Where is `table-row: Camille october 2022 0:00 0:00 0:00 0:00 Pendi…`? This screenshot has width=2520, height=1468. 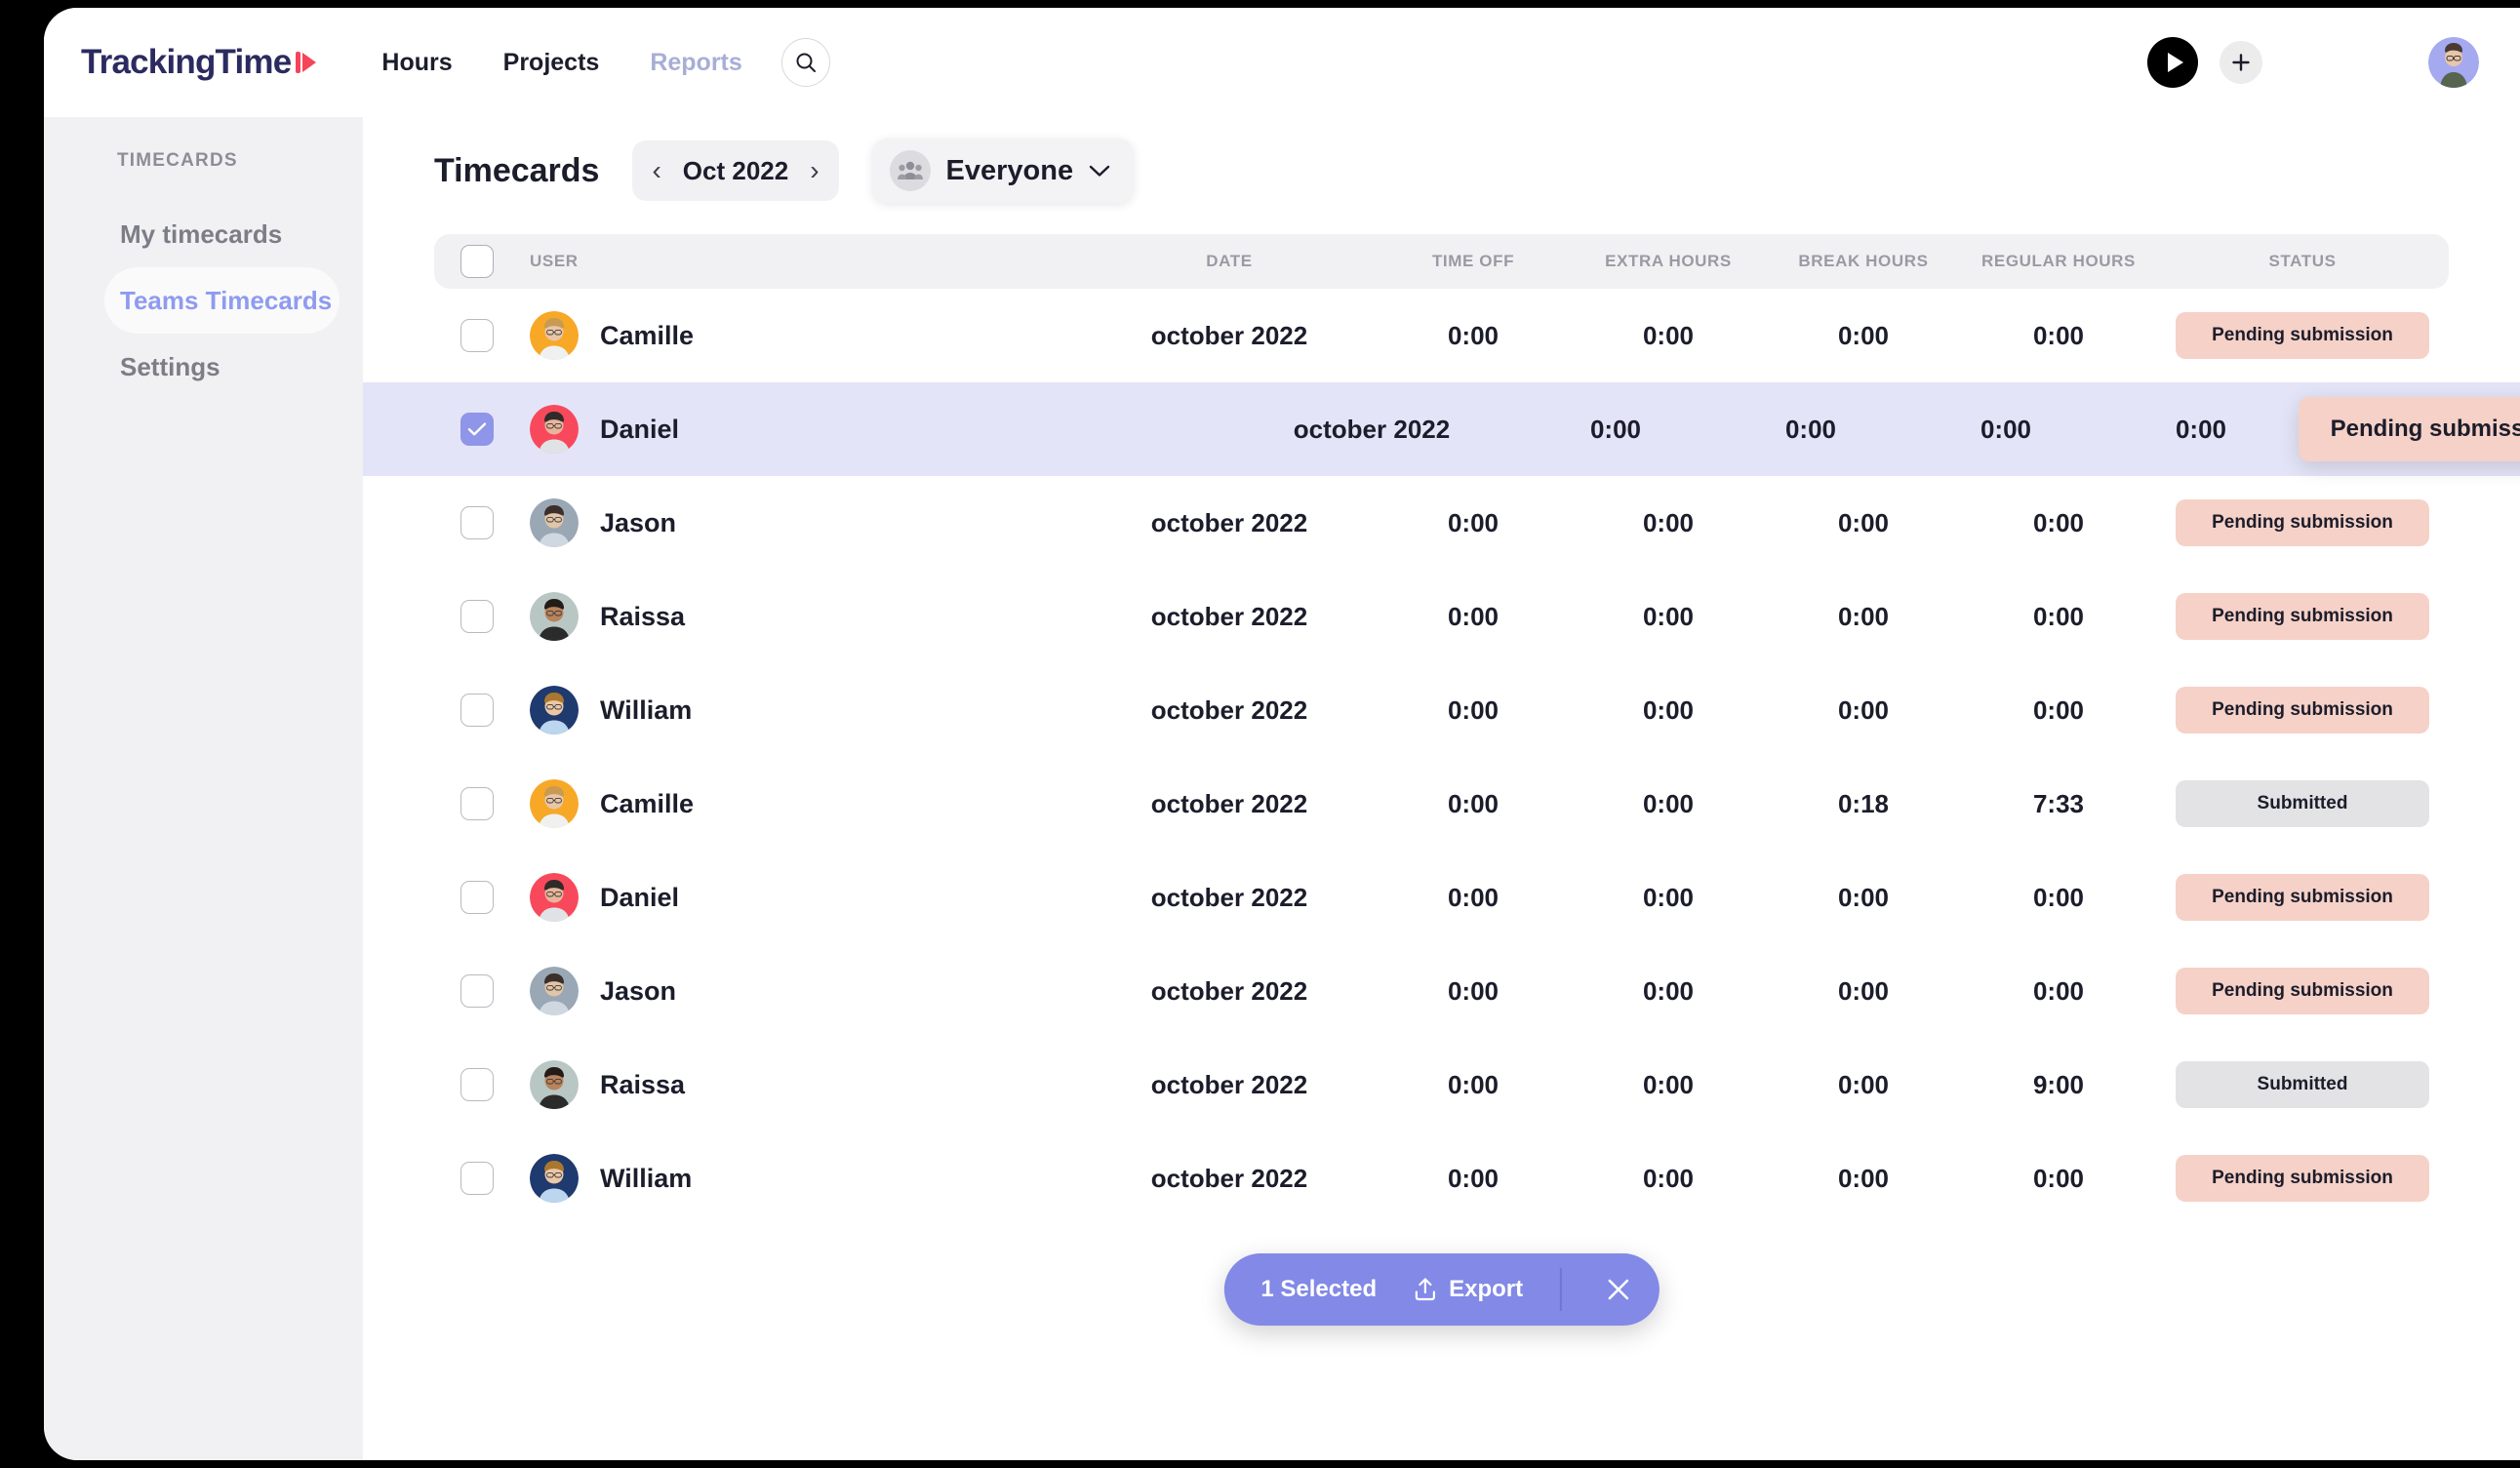
table-row: Camille october 2022 0:00 0:00 0:00 0:00 Pendi… is located at coordinates (1441, 335).